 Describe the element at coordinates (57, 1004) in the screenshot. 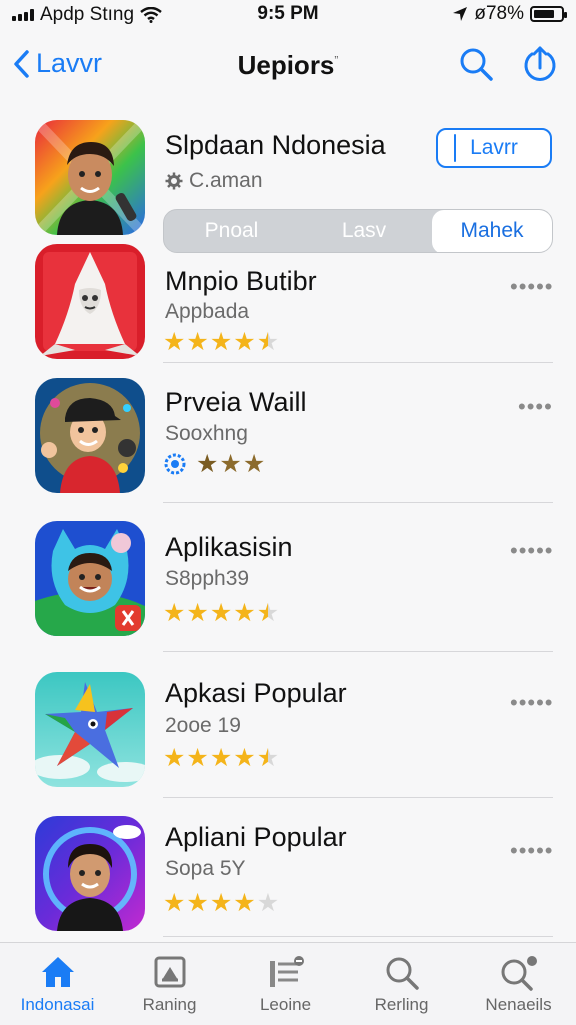

I see `tab-label: Indonasai` at that location.